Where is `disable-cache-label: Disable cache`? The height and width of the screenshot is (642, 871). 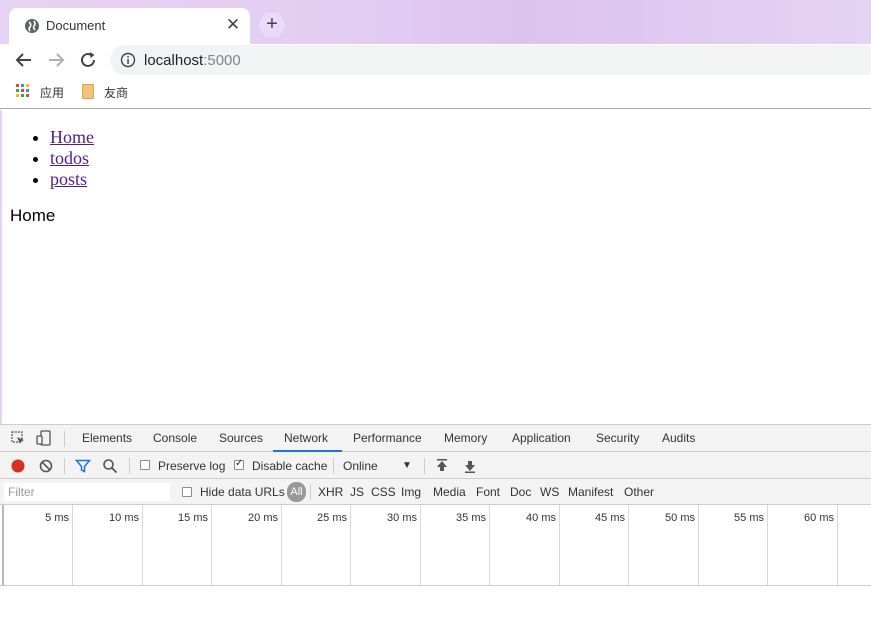
disable-cache-label: Disable cache is located at coordinates (290, 466).